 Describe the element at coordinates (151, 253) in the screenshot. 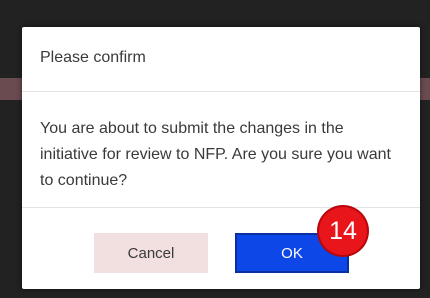

I see `cancel-button: Cancel` at that location.